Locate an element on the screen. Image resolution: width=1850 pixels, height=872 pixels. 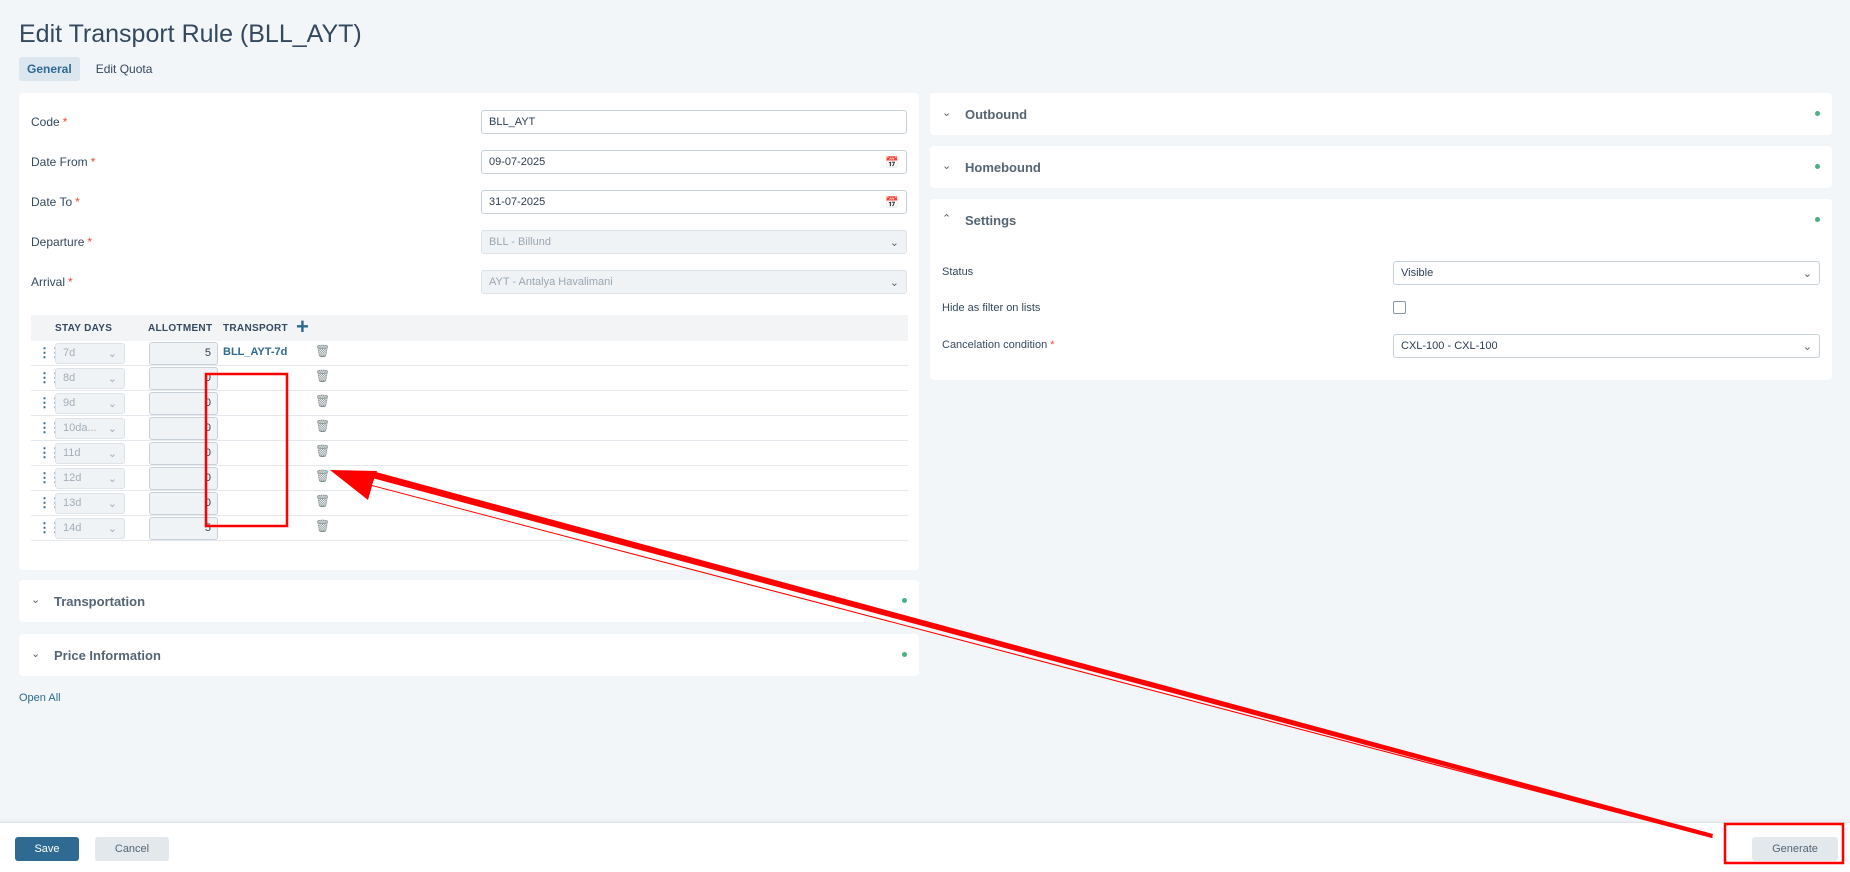
save-button: Save is located at coordinates (47, 849).